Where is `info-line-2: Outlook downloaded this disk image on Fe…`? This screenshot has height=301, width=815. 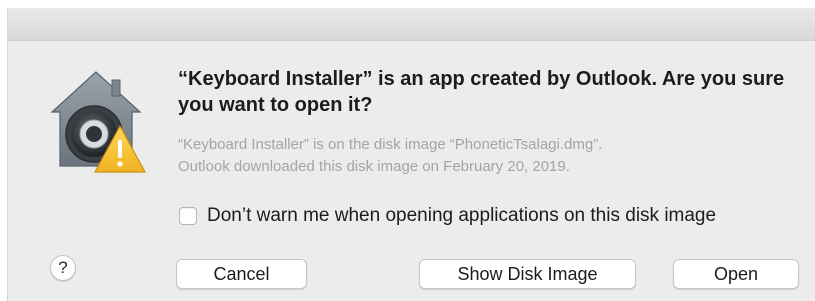 info-line-2: Outlook downloaded this disk image on Fe… is located at coordinates (374, 166).